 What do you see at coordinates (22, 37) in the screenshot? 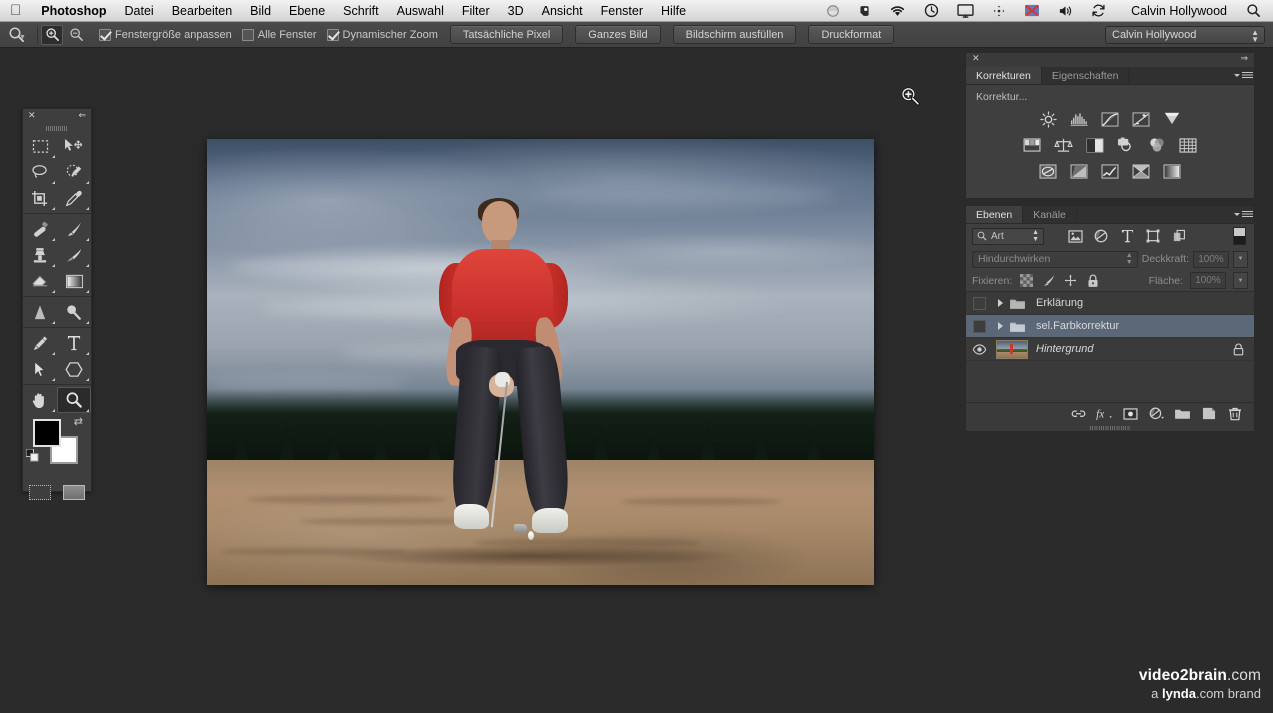
I see `tool-preset-chevron-icon: ▼` at bounding box center [22, 37].